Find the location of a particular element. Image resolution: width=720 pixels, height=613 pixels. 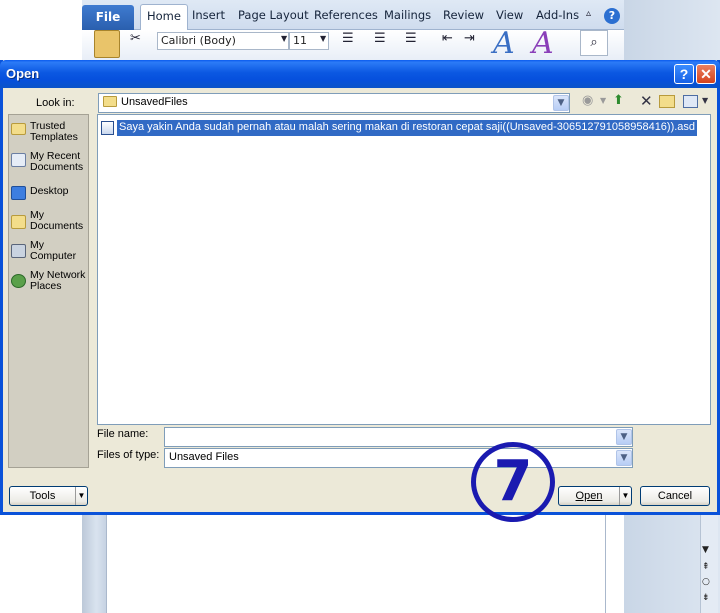

file-tab: File is located at coordinates (108, 17).